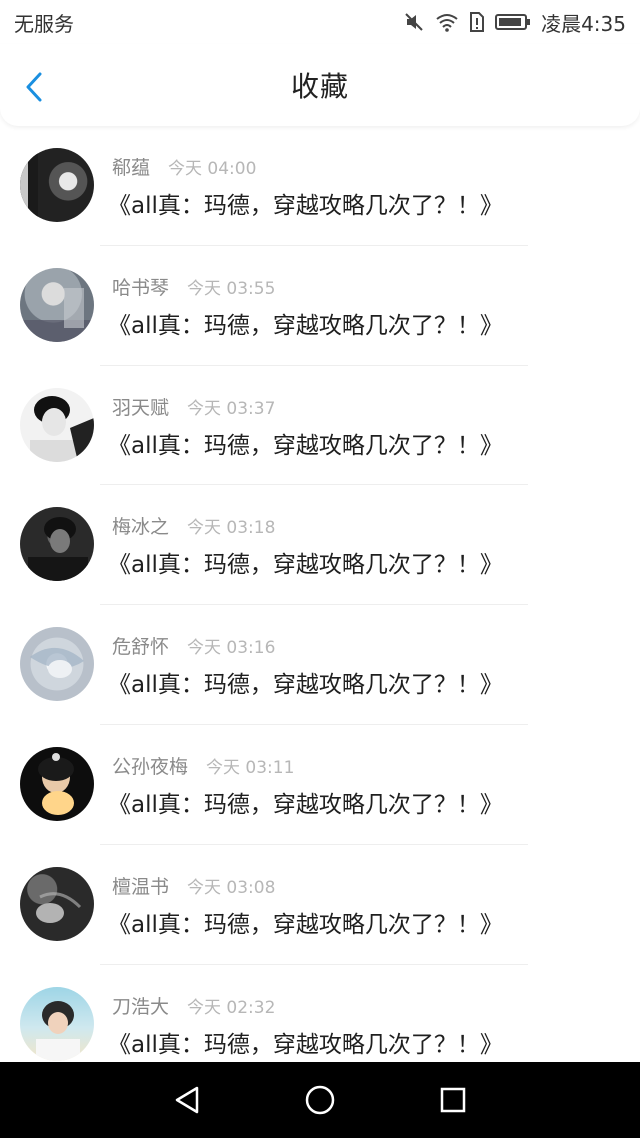 The image size is (640, 1138). Describe the element at coordinates (231, 1007) in the screenshot. I see `timestamp: 今天 02:32` at that location.